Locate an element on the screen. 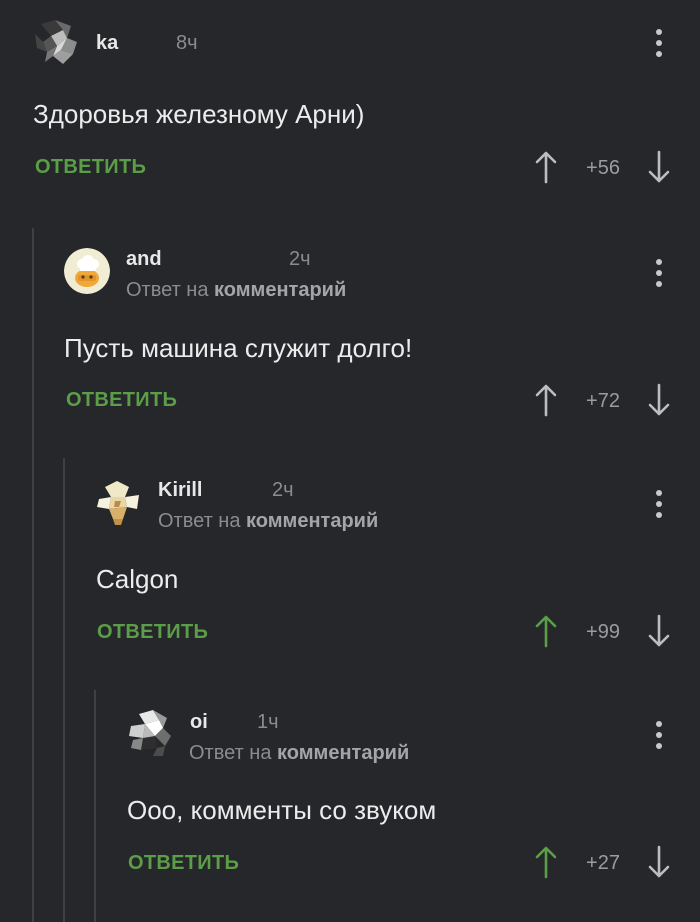  comment-text: Ооо, комменты со звуком is located at coordinates (282, 810).